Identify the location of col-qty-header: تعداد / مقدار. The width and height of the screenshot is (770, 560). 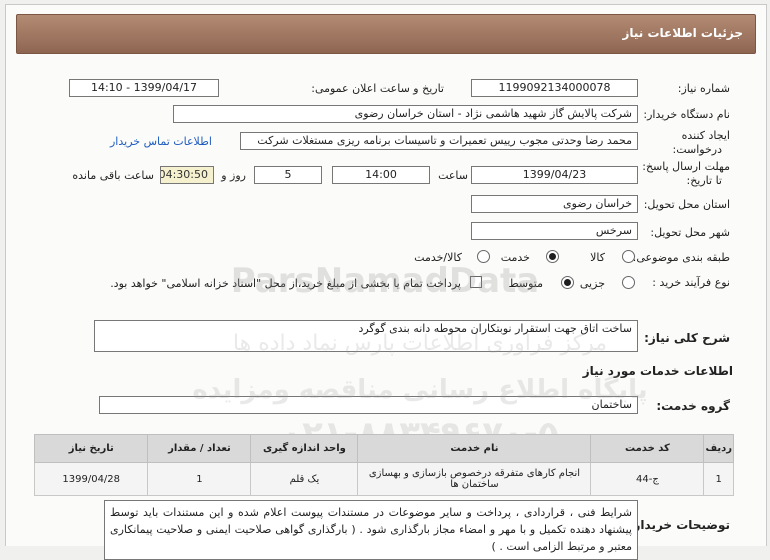
(199, 448).